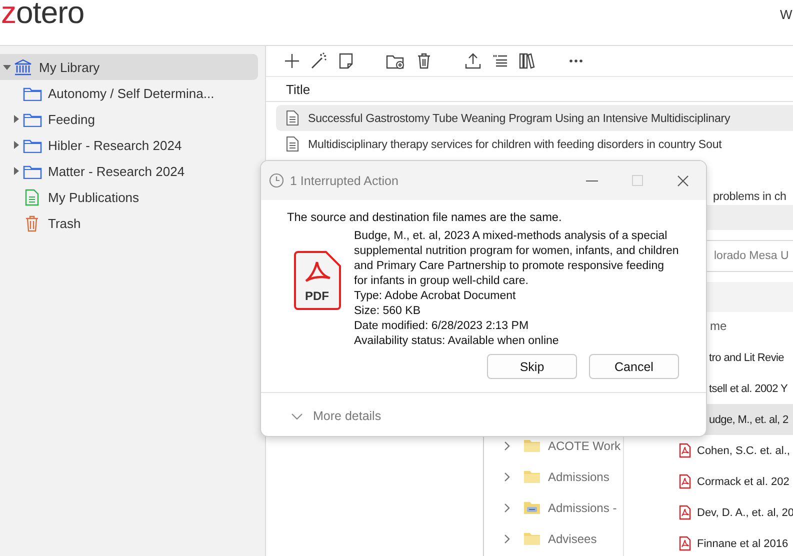 The image size is (793, 556). I want to click on expanded-arrow-icon, so click(7, 67).